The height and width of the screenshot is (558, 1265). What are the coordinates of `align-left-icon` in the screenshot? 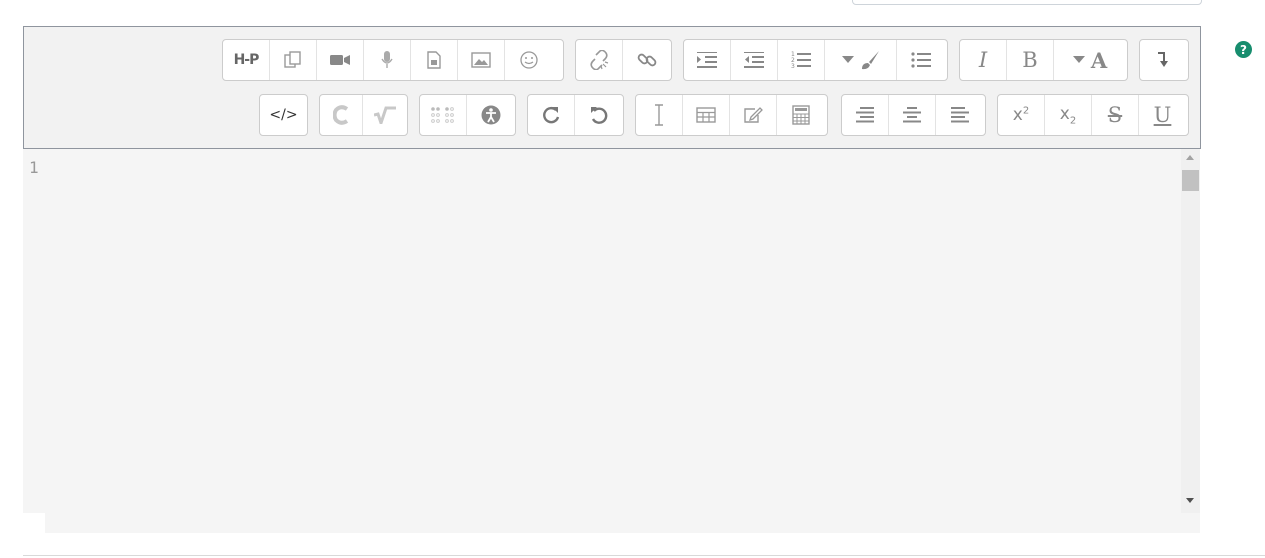 It's located at (959, 115).